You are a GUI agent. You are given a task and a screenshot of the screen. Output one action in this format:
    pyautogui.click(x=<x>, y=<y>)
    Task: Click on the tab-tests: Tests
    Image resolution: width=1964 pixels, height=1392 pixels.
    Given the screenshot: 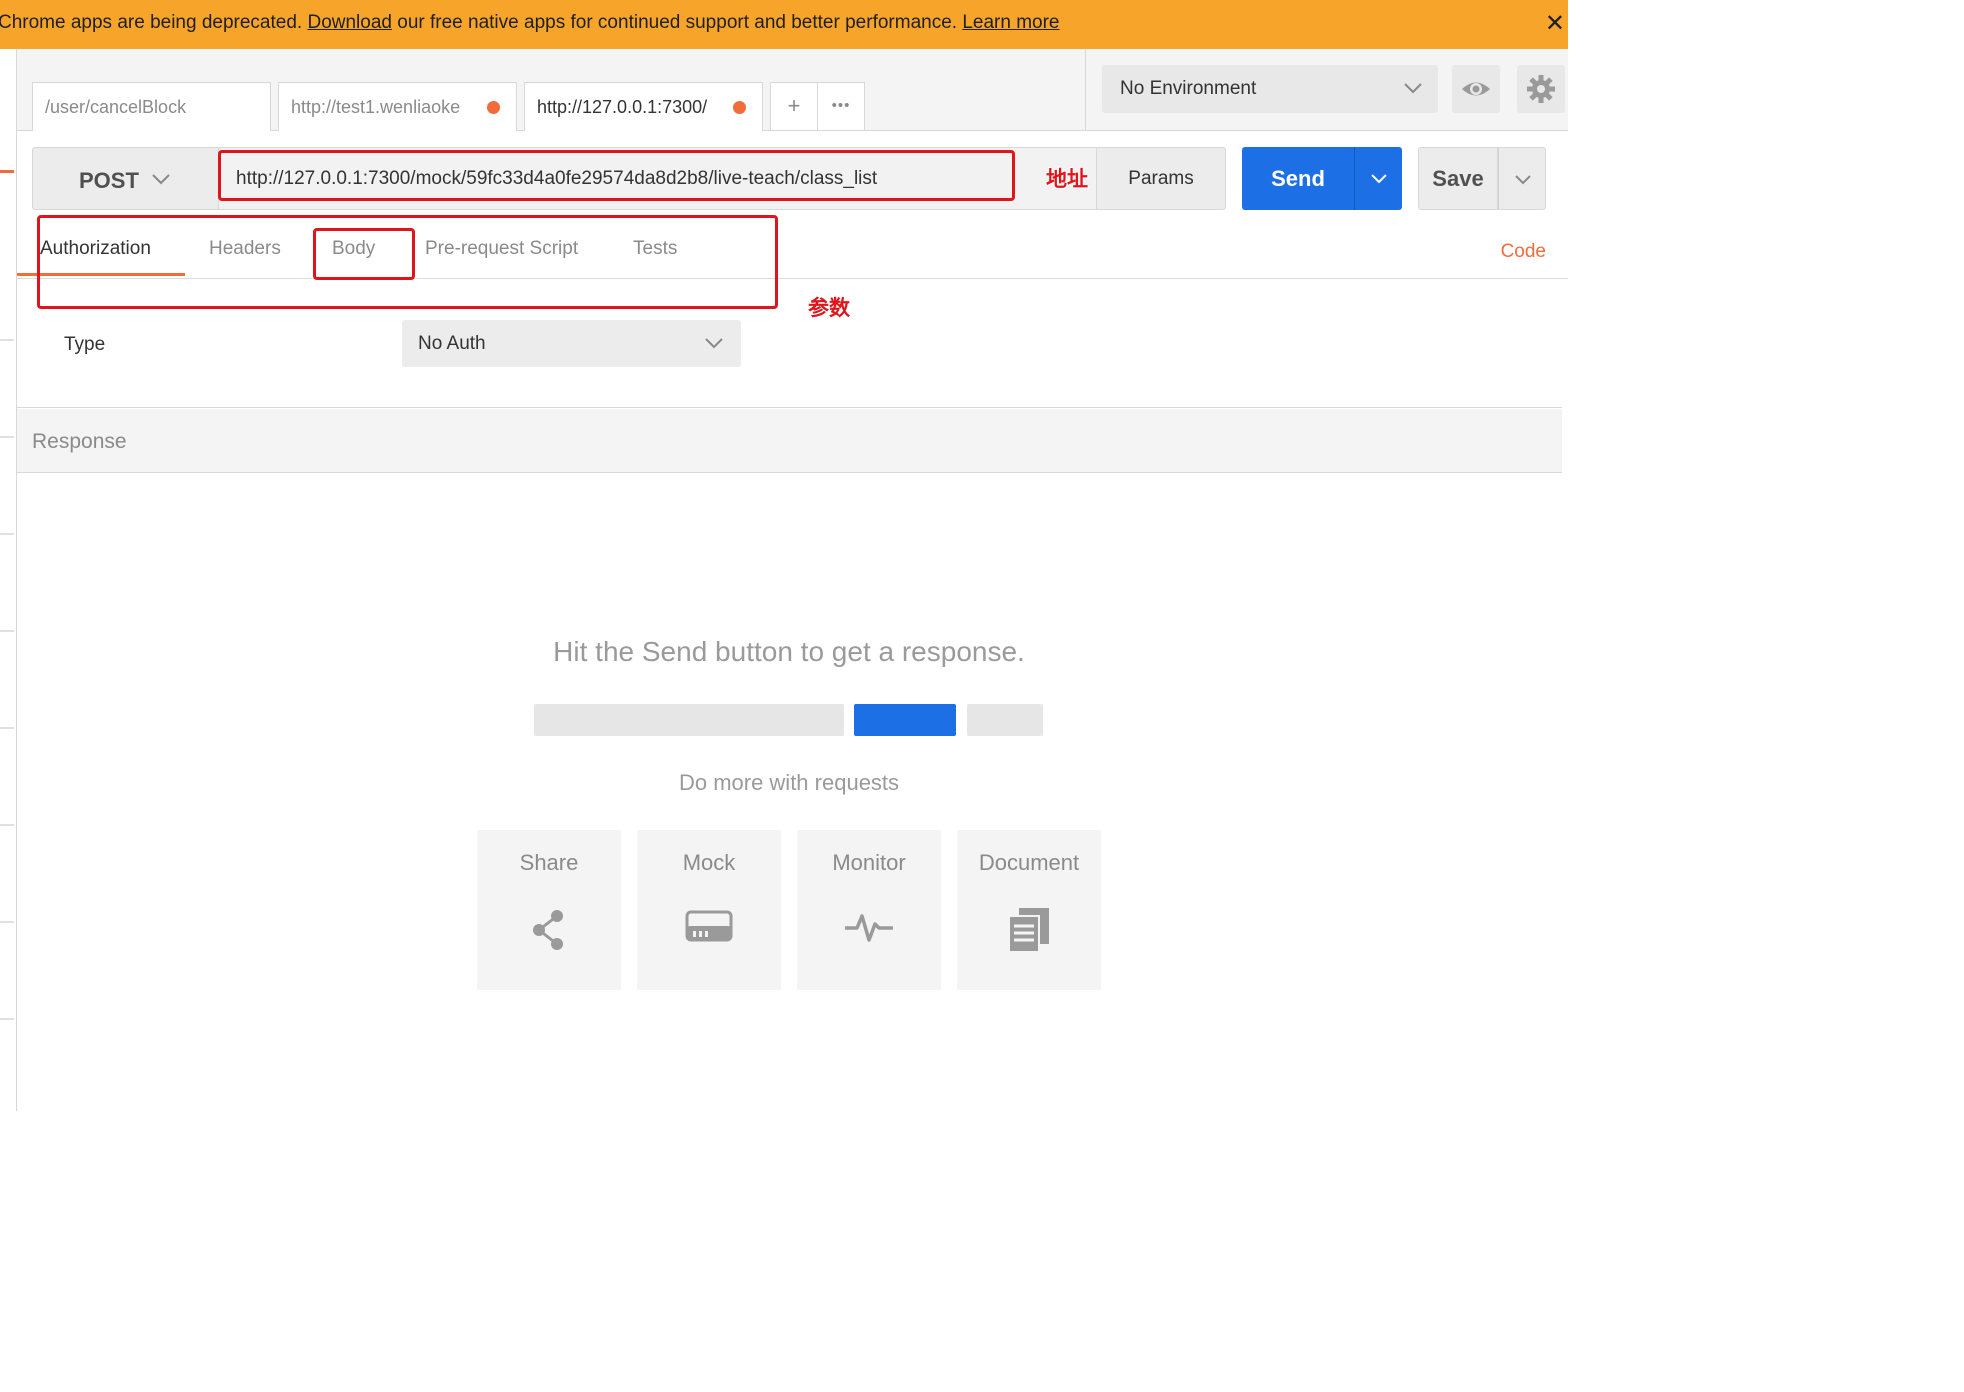 What is the action you would take?
    pyautogui.click(x=655, y=249)
    